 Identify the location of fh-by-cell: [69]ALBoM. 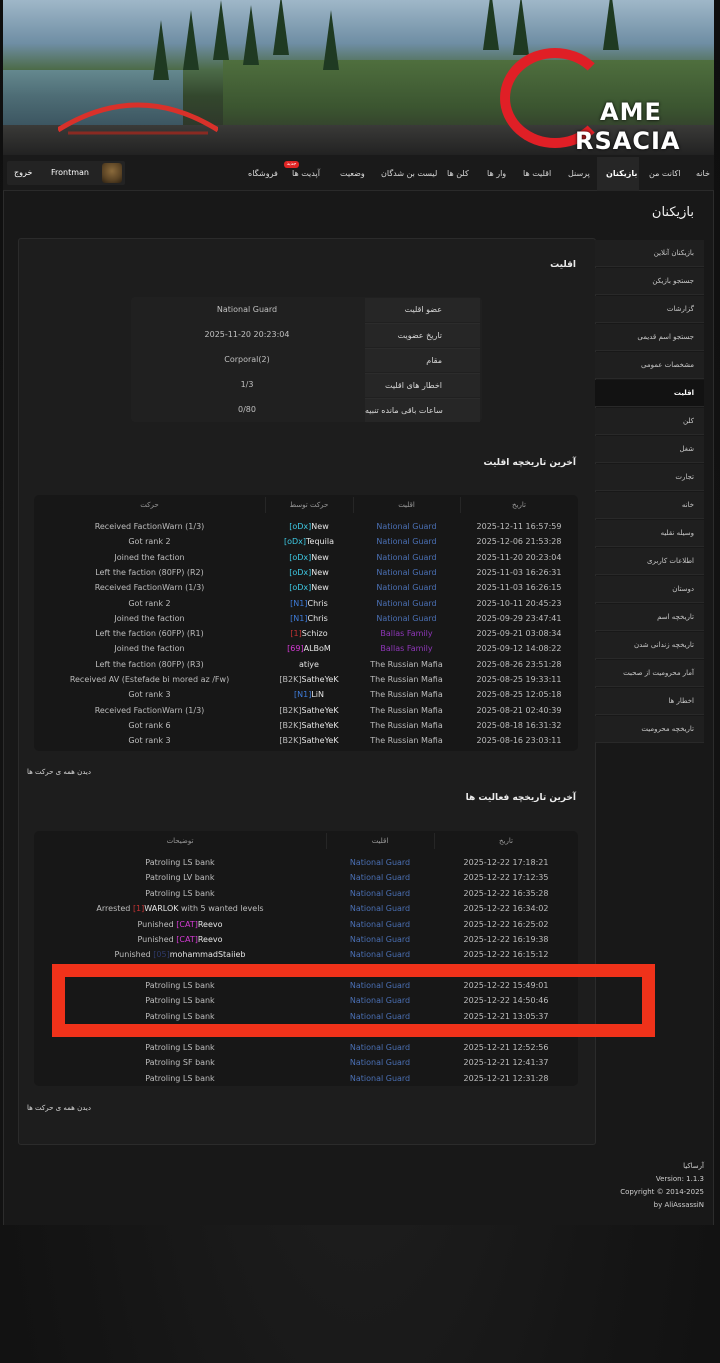
(309, 648).